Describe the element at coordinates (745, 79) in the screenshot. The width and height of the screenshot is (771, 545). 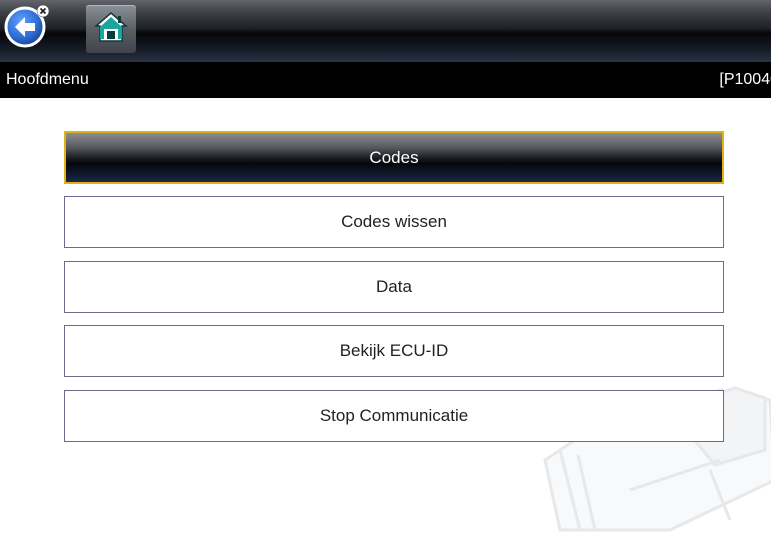
I see `vehicle-code: [P10040` at that location.